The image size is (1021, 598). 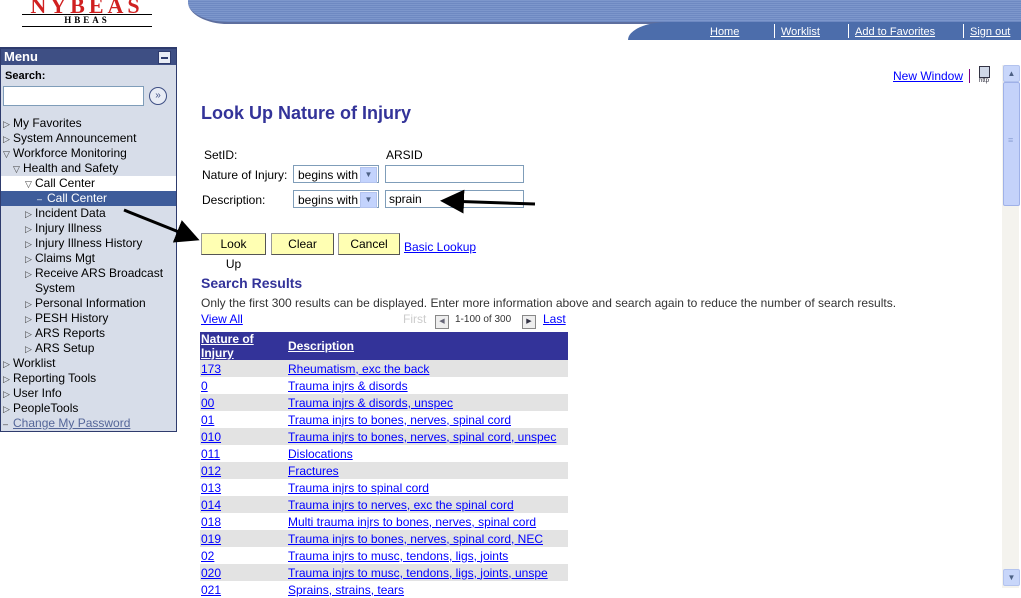 What do you see at coordinates (88, 303) in the screenshot?
I see `menu-item: ▷ Personal Information` at bounding box center [88, 303].